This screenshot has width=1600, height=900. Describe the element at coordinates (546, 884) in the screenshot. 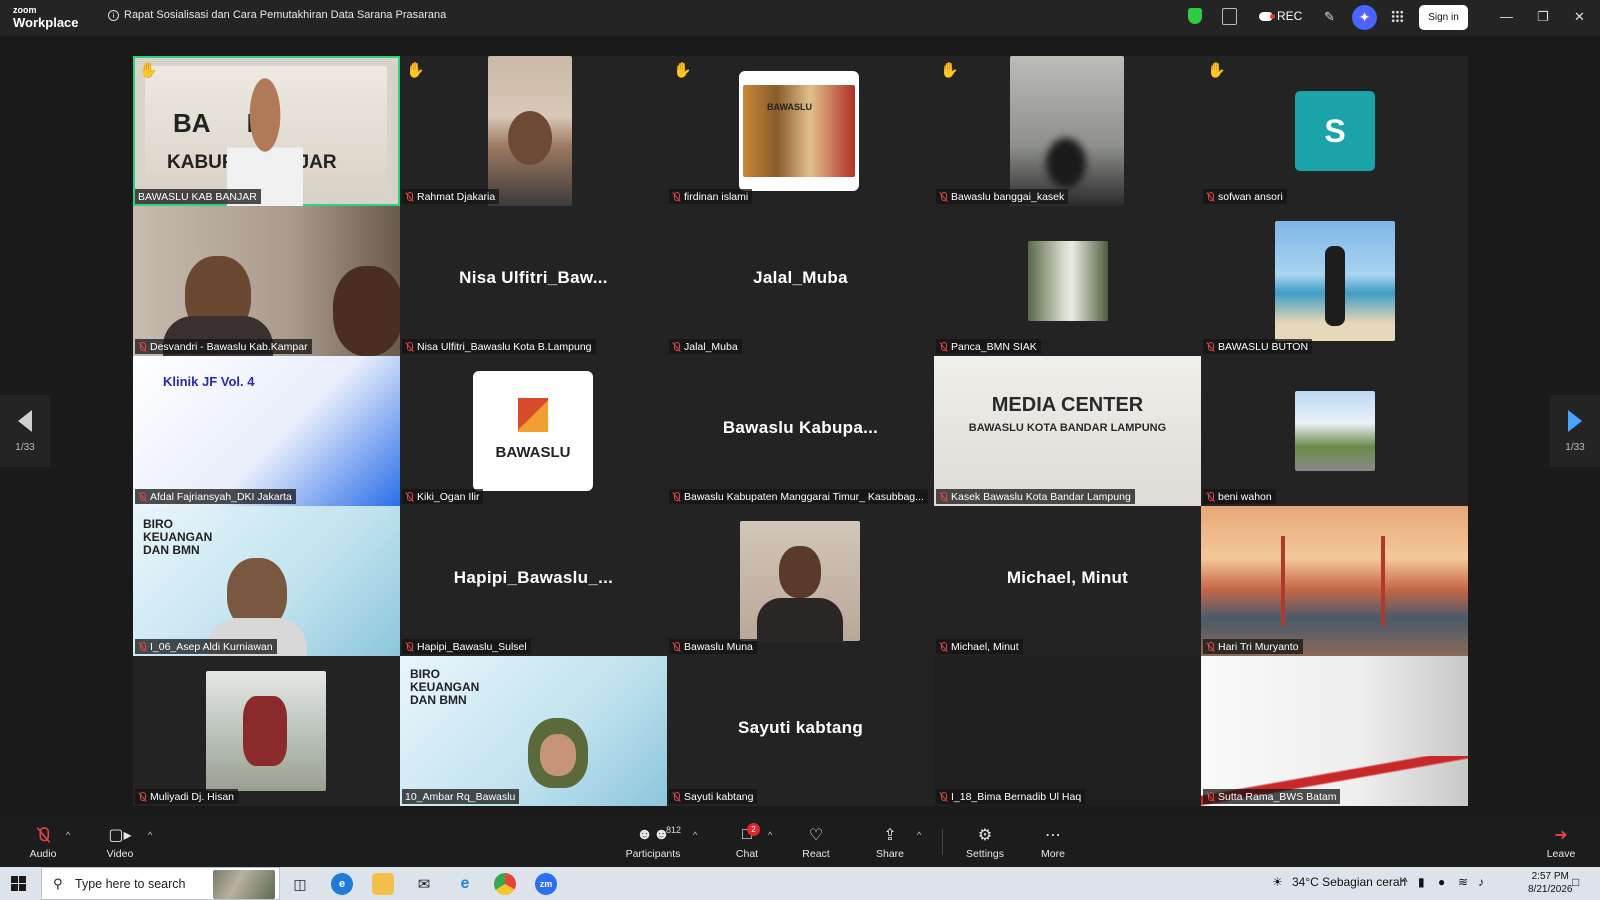

I see `zoom-app-icon: zm` at that location.